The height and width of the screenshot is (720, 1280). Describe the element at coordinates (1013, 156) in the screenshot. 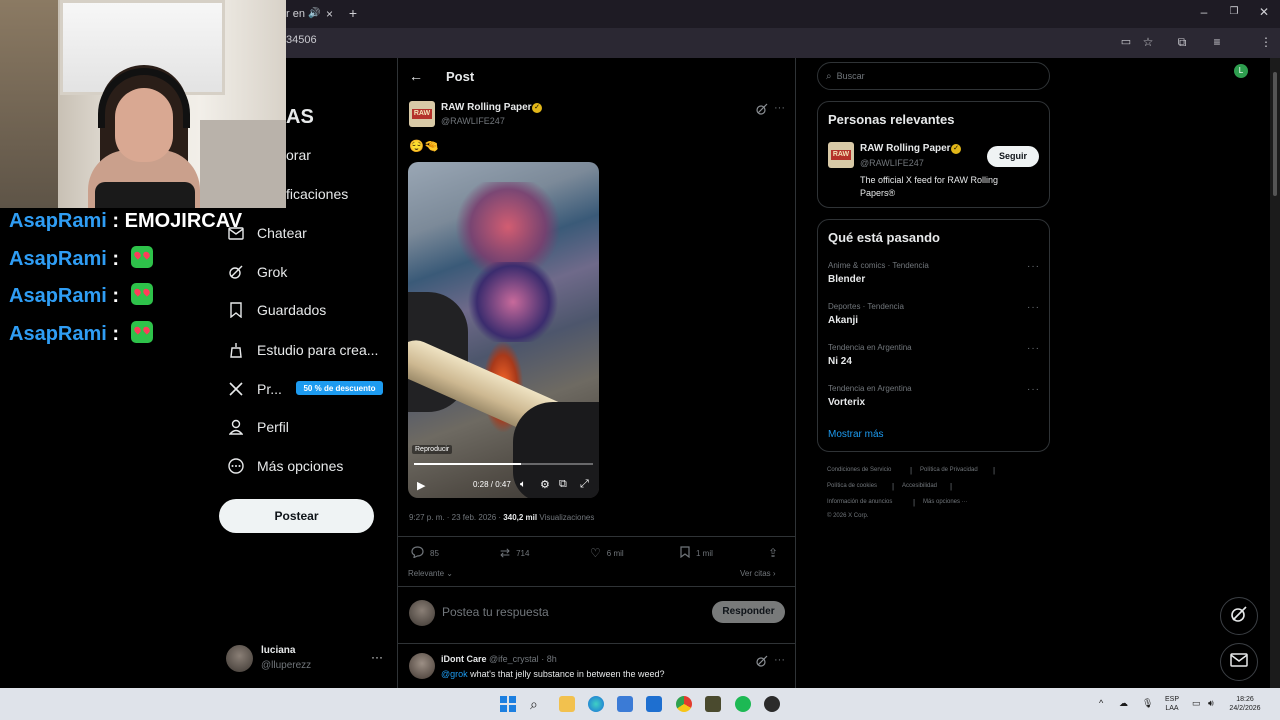

I see `follow-button: Seguir` at that location.